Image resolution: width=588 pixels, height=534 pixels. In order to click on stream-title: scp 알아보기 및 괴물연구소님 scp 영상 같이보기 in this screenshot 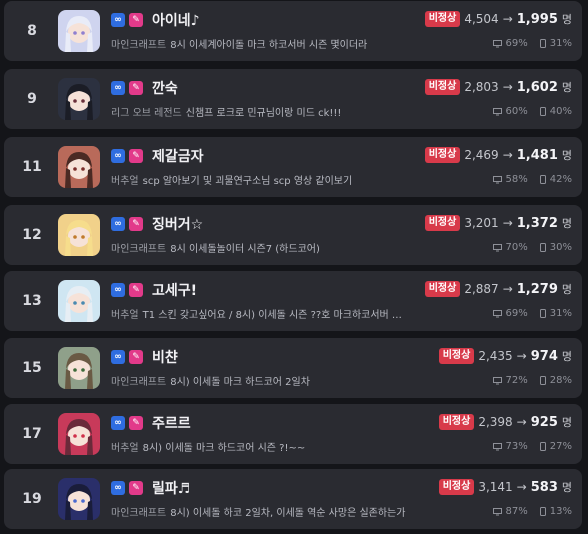, I will do `click(247, 181)`.